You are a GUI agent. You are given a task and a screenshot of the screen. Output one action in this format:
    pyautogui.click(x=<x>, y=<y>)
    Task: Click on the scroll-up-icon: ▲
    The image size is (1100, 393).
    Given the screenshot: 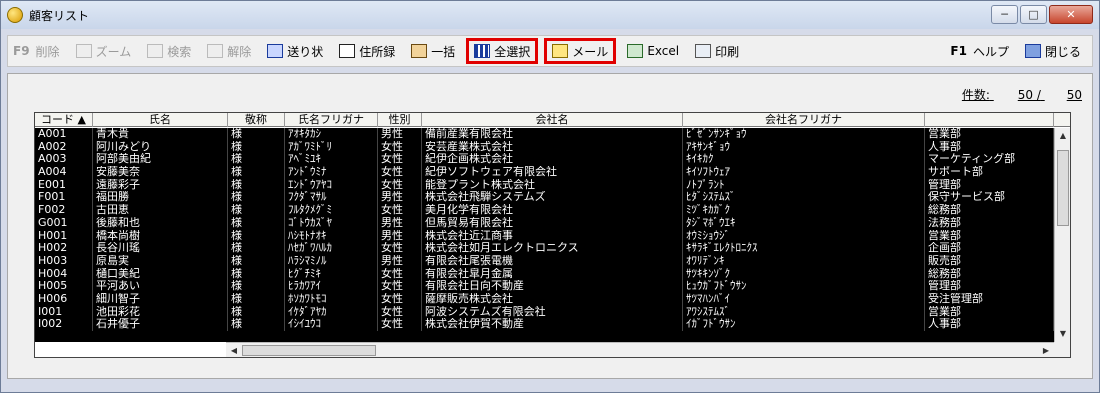 What is the action you would take?
    pyautogui.click(x=1062, y=136)
    